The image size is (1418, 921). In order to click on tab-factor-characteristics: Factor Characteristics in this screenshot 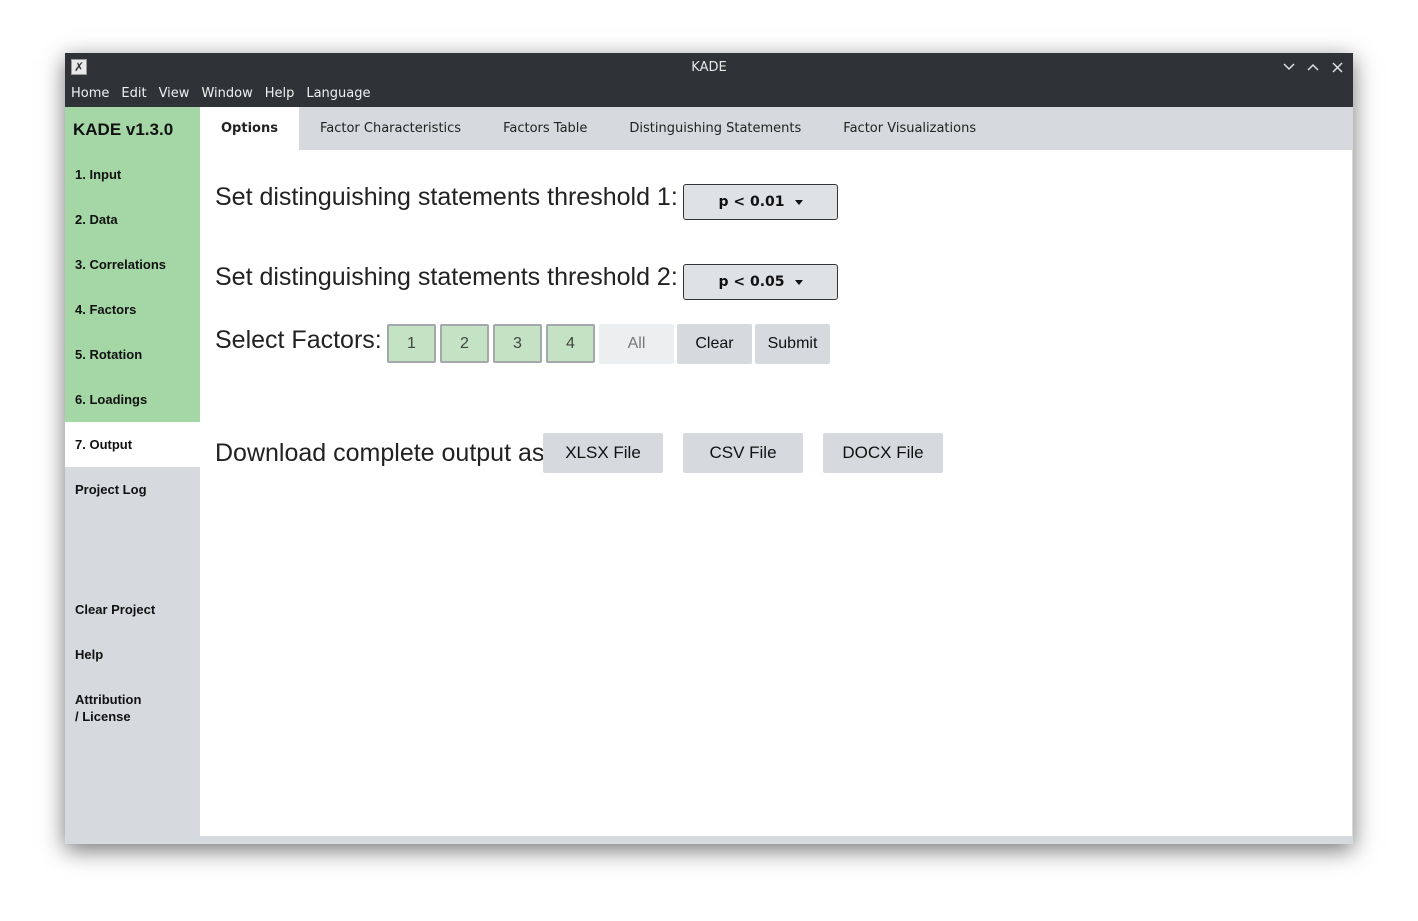, I will do `click(390, 128)`.